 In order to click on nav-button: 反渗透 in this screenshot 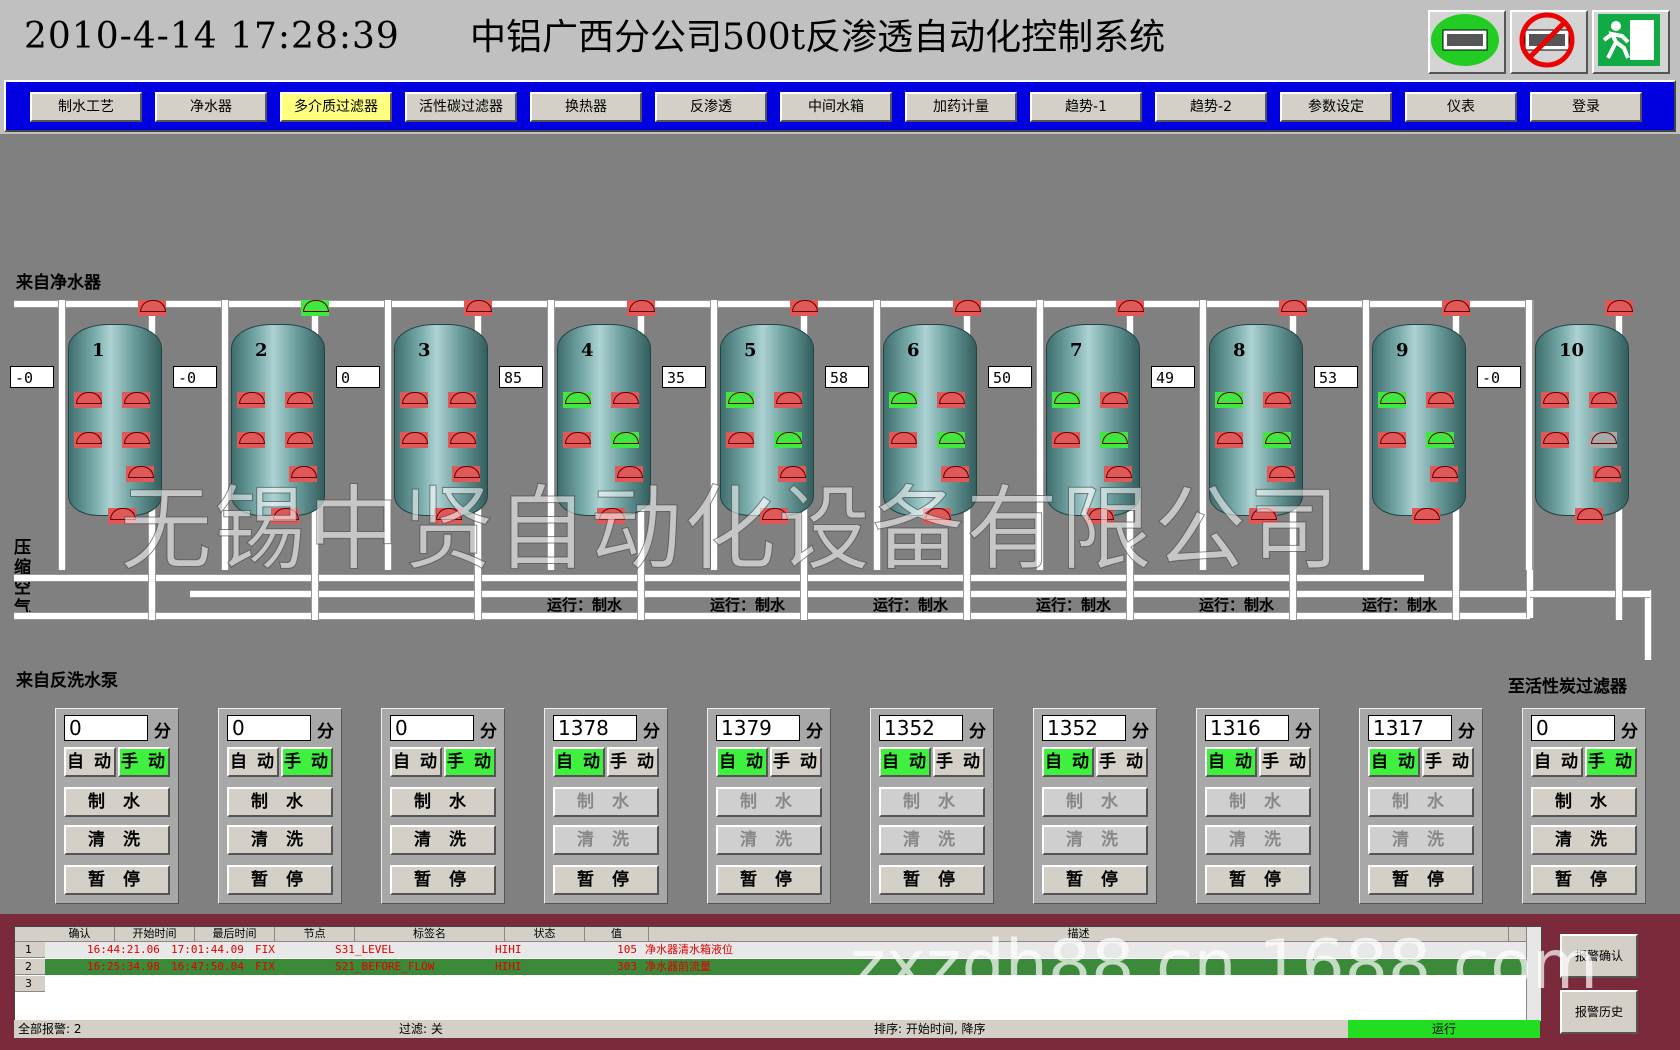, I will do `click(711, 107)`.